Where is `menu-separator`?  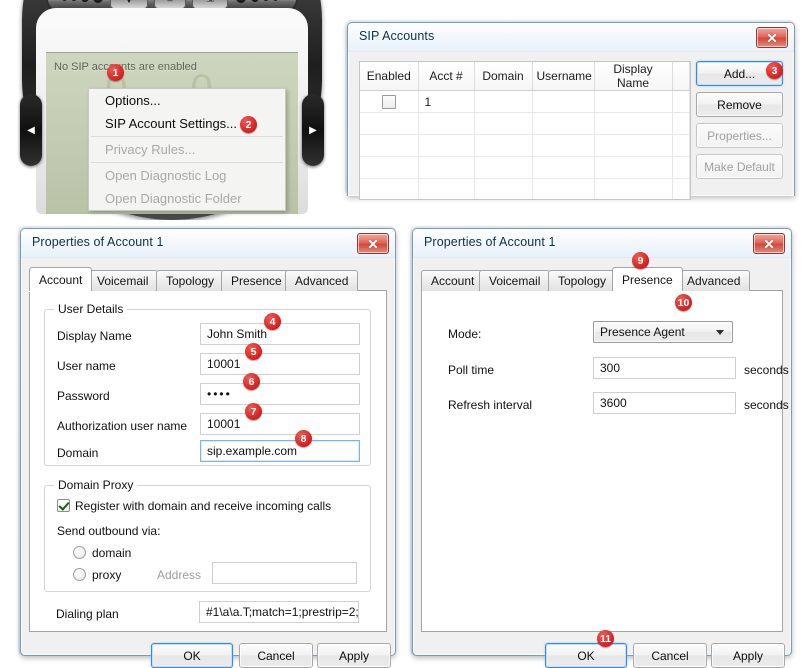
menu-separator is located at coordinates (187, 162).